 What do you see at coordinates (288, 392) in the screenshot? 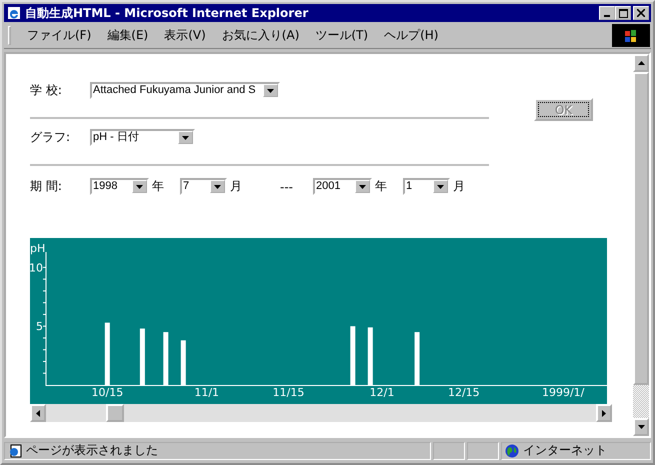
I see `tick-label: 11/15` at bounding box center [288, 392].